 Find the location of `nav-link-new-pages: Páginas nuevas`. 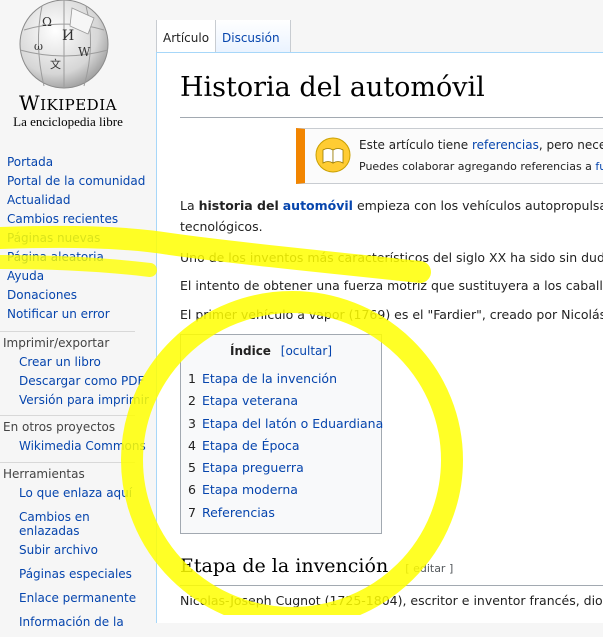

nav-link-new-pages: Páginas nuevas is located at coordinates (53, 238).